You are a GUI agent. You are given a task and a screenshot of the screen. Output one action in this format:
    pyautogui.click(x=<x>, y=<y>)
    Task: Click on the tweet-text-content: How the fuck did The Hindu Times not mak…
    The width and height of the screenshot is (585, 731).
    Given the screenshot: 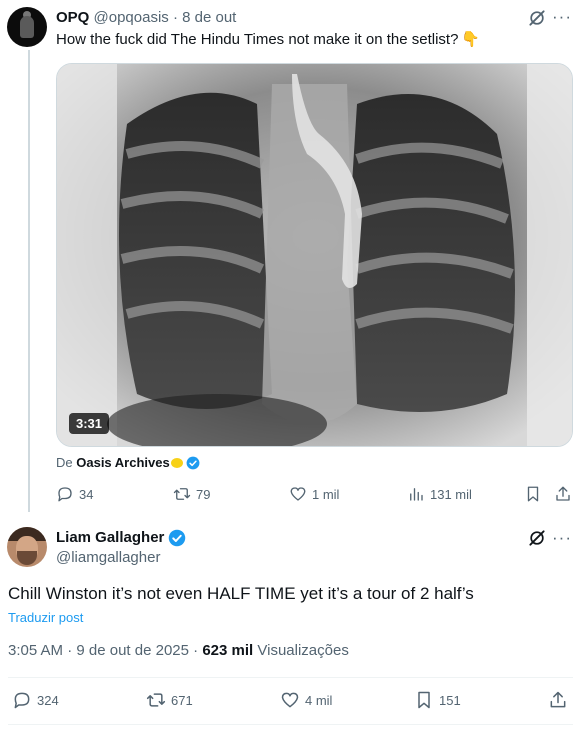 What is the action you would take?
    pyautogui.click(x=257, y=39)
    